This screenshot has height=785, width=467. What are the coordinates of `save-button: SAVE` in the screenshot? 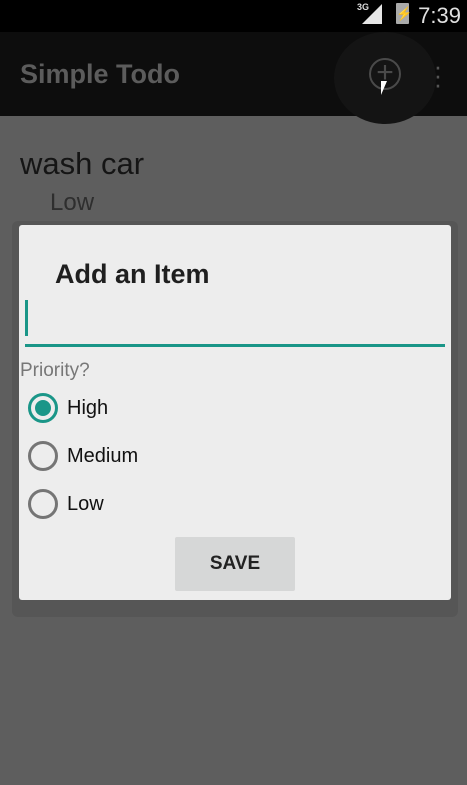 It's located at (235, 564).